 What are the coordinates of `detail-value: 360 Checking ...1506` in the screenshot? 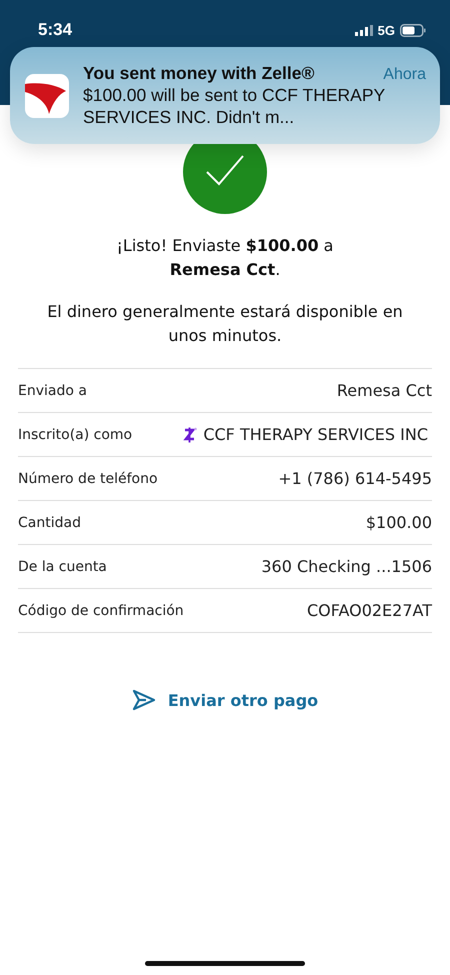 It's located at (346, 566).